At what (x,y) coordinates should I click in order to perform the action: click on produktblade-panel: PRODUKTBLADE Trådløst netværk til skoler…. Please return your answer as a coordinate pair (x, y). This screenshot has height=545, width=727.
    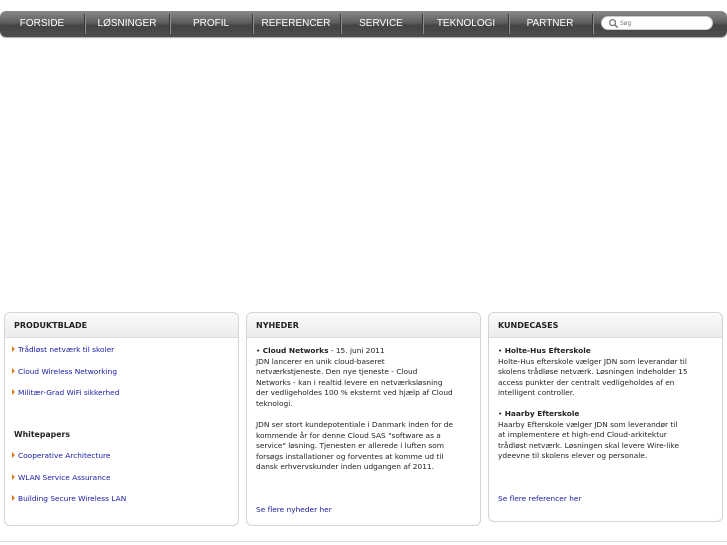
    Looking at the image, I should click on (121, 419).